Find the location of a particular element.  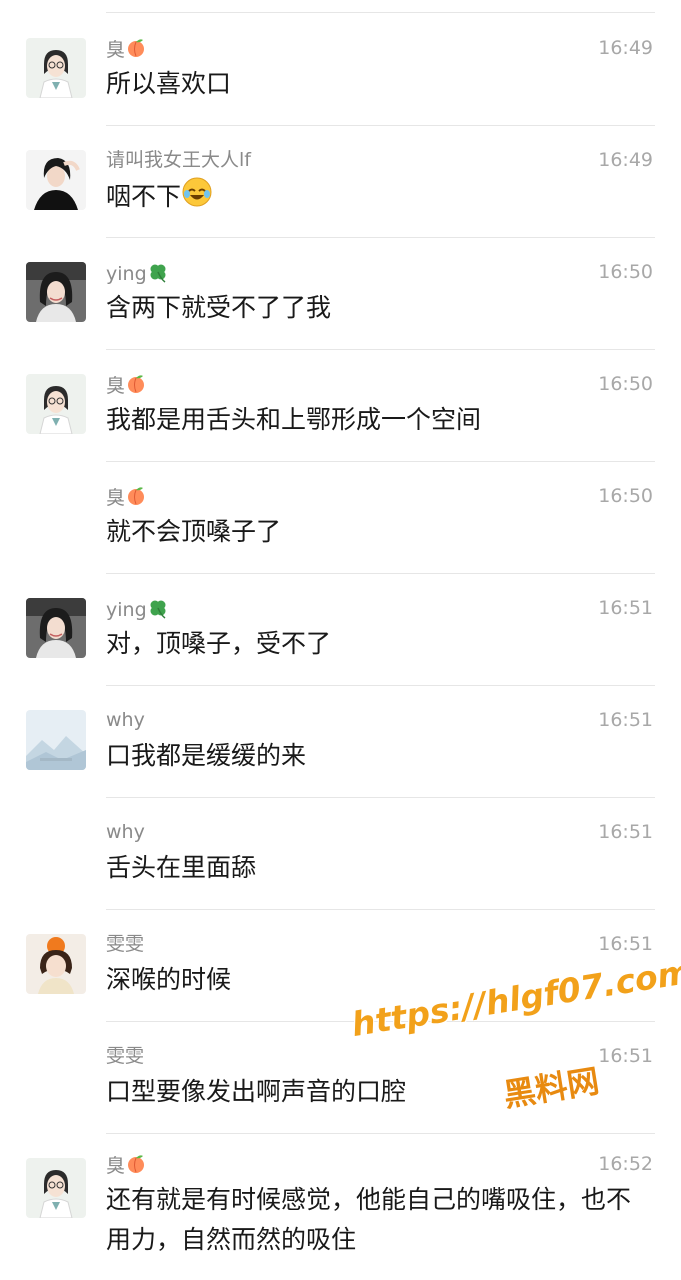

sender-name: 请叫我女王大人lf is located at coordinates (178, 160).